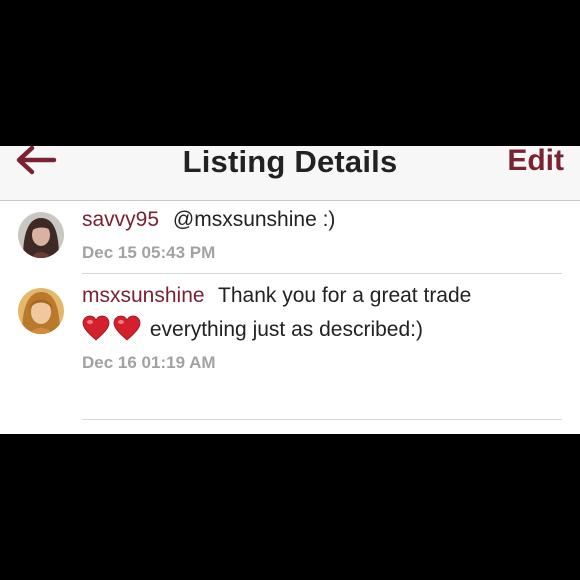 This screenshot has width=580, height=580. I want to click on navigation-bar: Listing Details Edit, so click(290, 173).